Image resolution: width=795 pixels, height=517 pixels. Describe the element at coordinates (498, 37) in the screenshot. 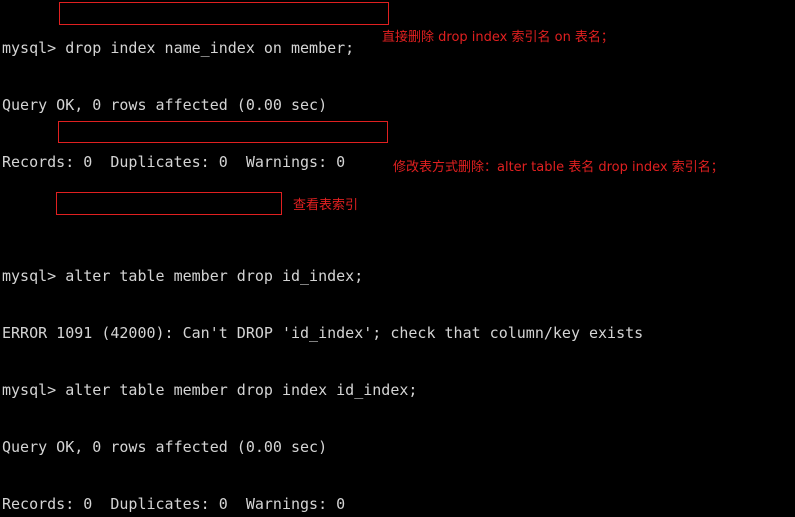

I see `annotation-drop-index: 直接删除 drop index 索引名 on 表名；` at that location.